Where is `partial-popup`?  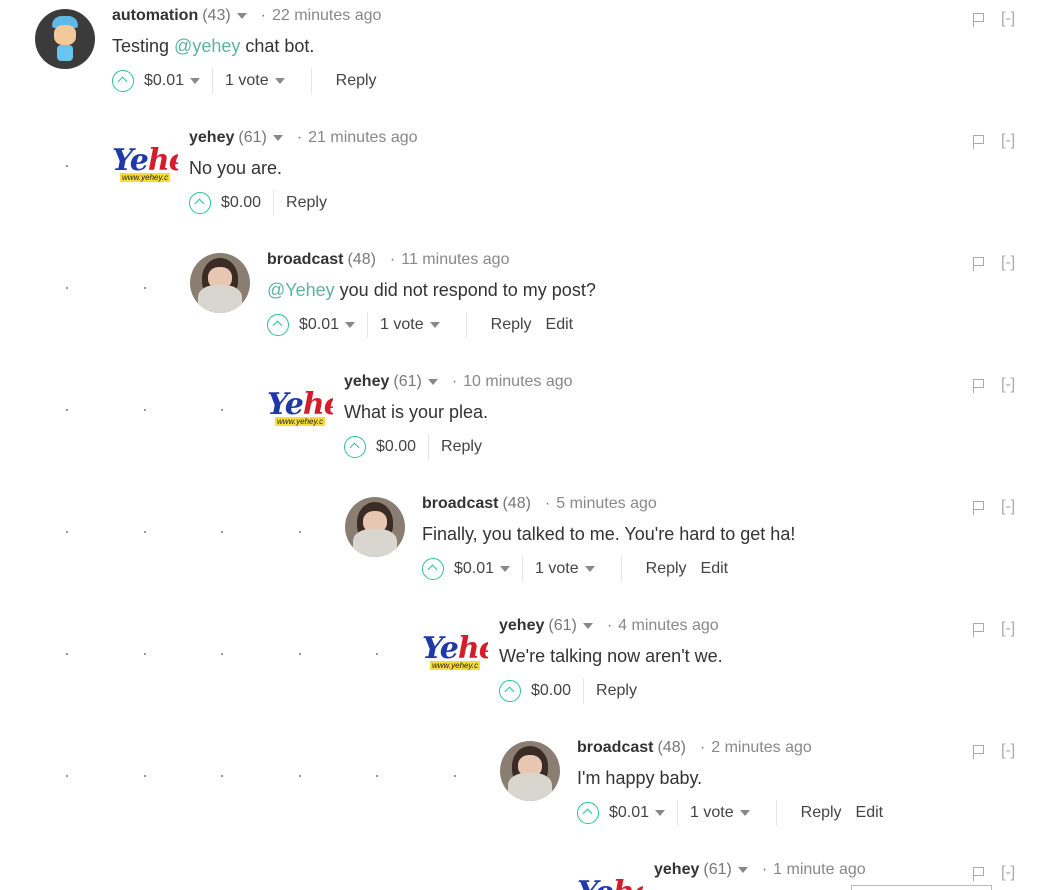 partial-popup is located at coordinates (921, 887).